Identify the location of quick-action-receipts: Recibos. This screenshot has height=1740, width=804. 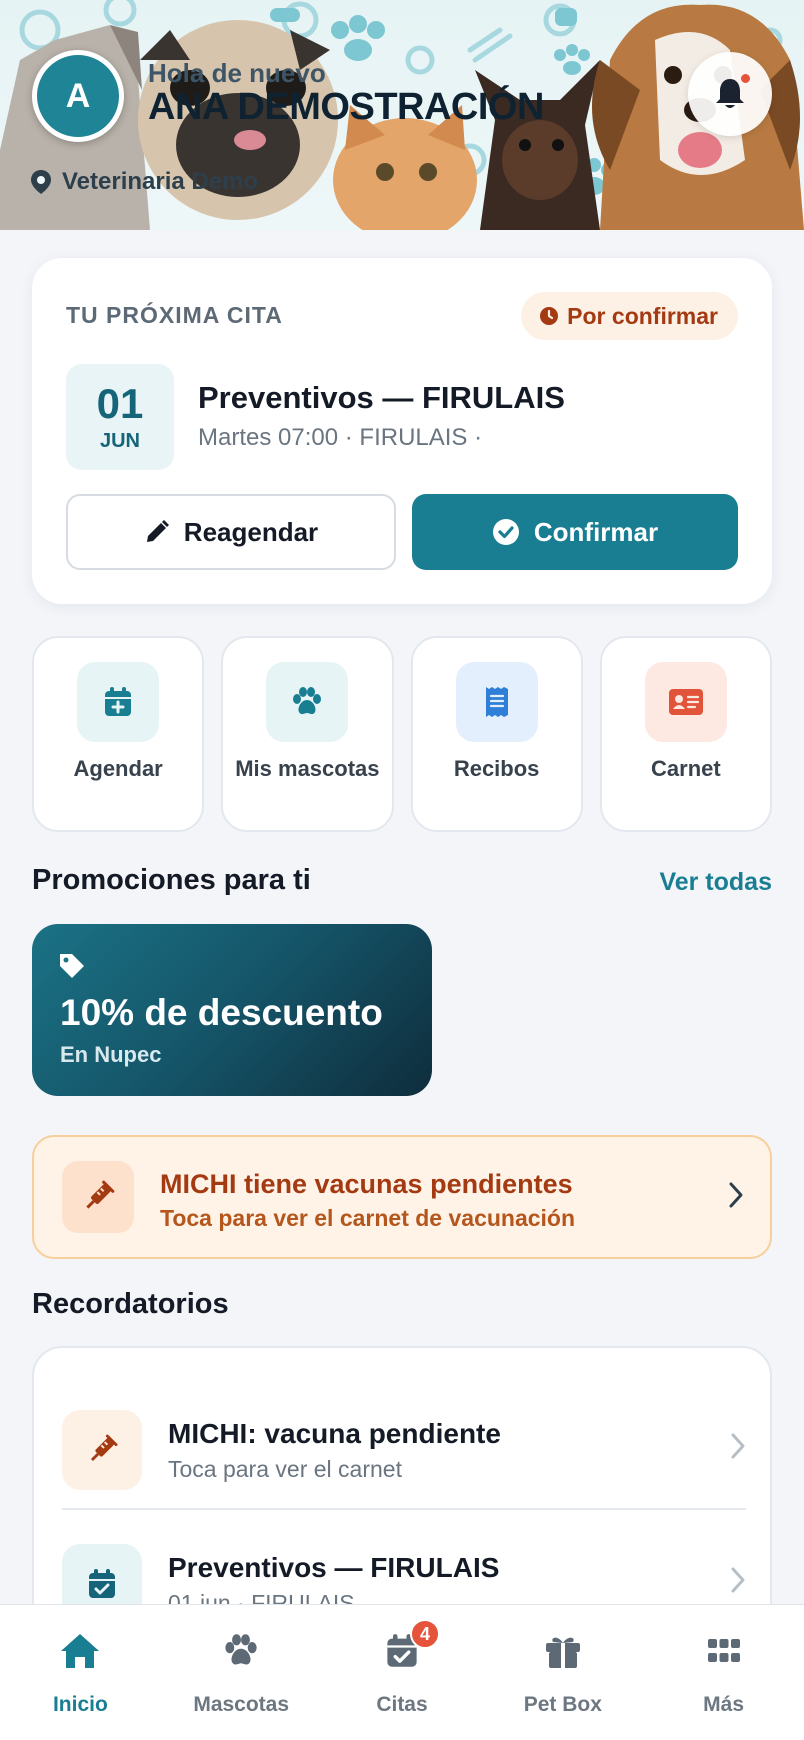
(496, 734).